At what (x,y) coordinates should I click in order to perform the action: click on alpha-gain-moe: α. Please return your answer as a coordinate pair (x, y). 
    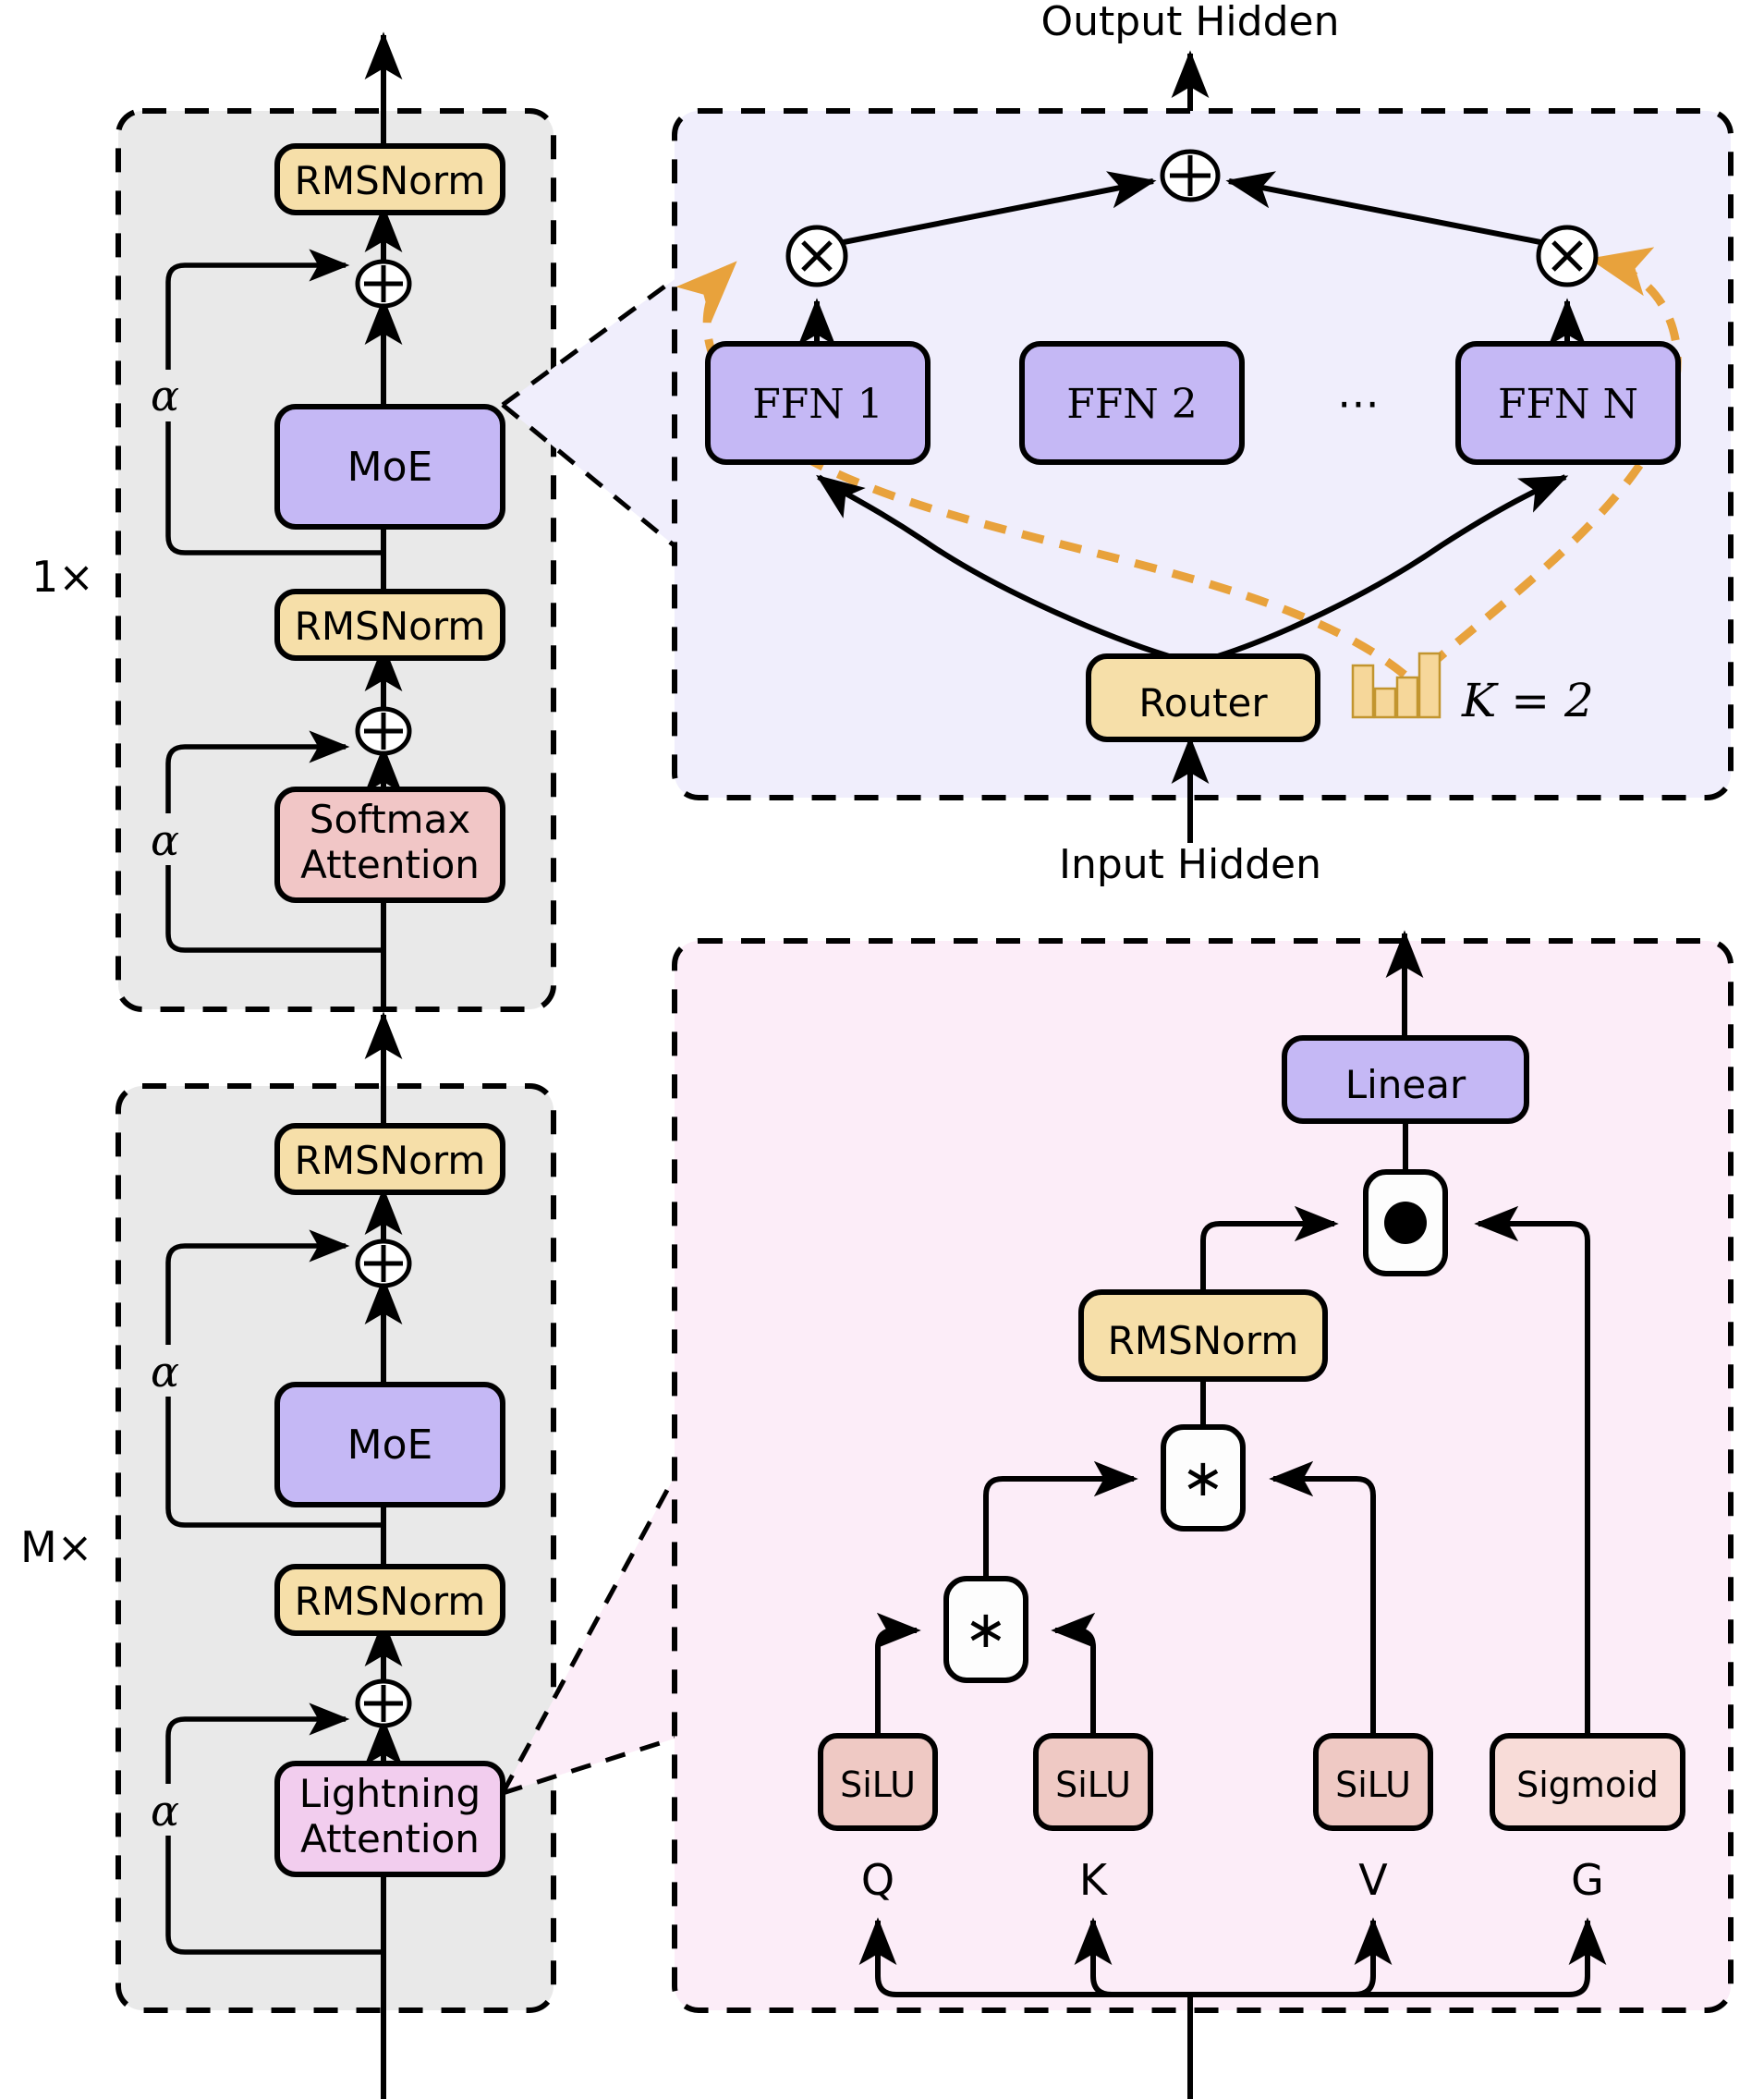
    Looking at the image, I should click on (165, 396).